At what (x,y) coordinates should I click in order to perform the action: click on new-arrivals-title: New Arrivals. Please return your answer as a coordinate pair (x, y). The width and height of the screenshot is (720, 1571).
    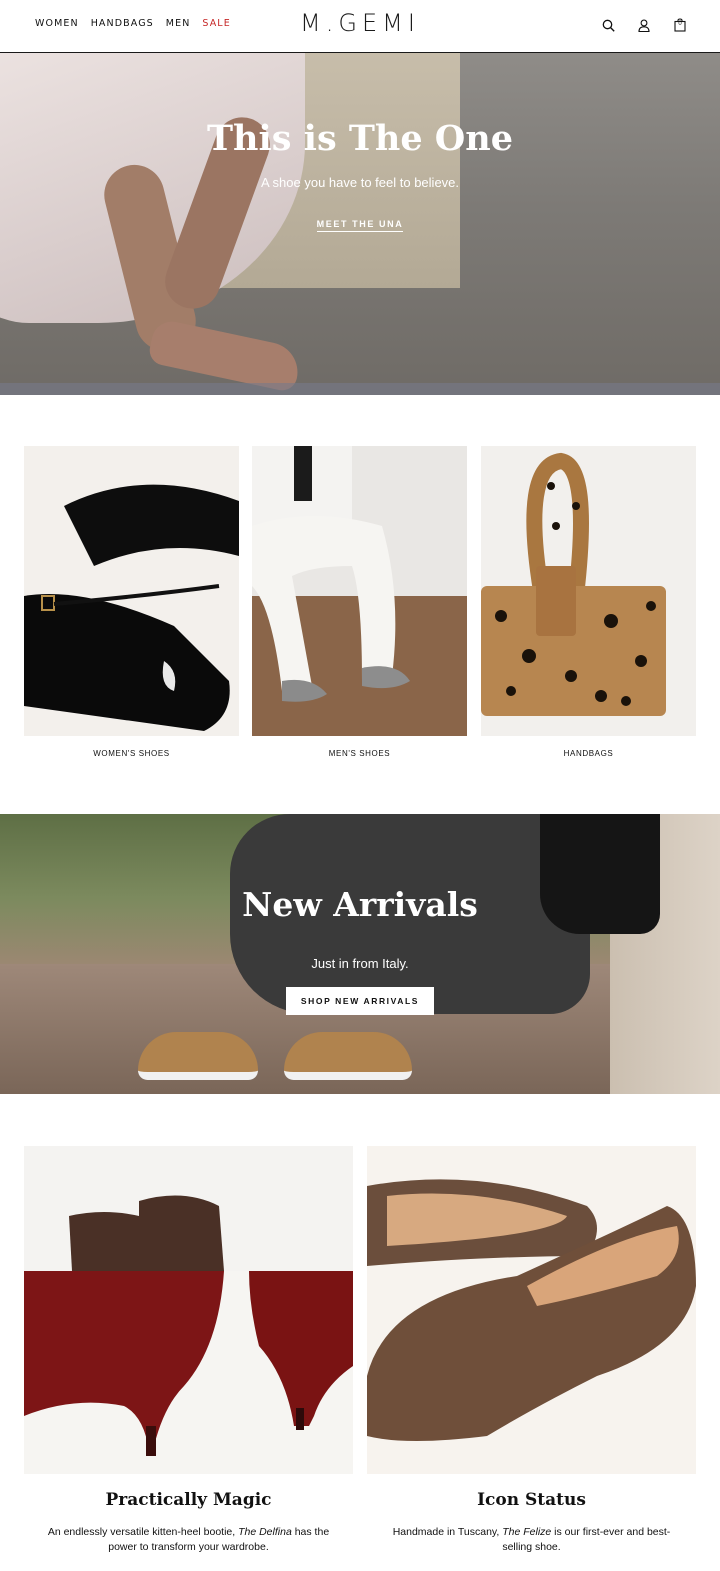
    Looking at the image, I should click on (360, 904).